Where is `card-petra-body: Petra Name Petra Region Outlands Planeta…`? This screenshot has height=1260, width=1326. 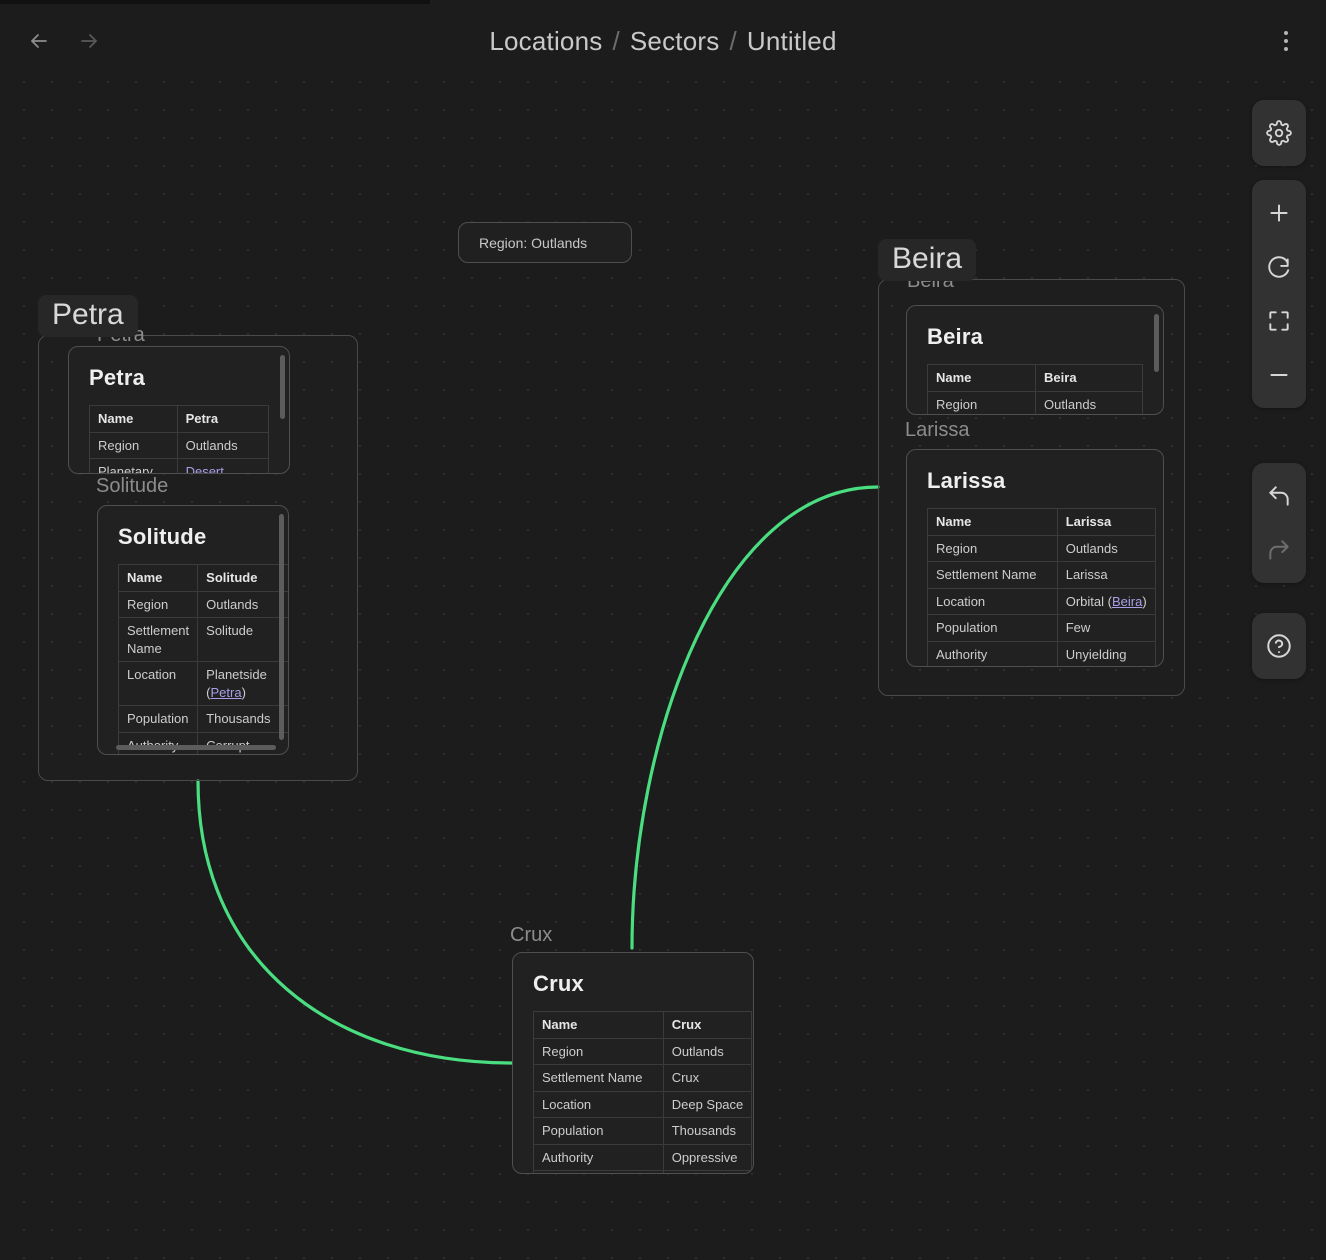
card-petra-body: Petra Name Petra Region Outlands Planeta… is located at coordinates (179, 410).